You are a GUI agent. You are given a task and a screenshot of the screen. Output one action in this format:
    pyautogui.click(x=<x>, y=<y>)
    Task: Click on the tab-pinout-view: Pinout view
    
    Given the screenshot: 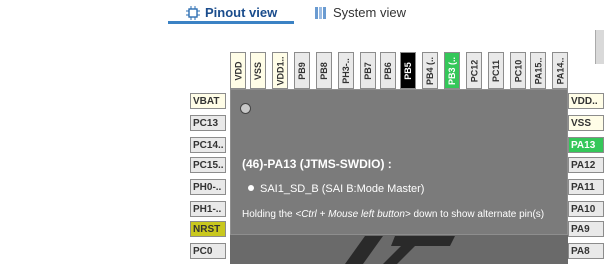 What is the action you would take?
    pyautogui.click(x=231, y=12)
    